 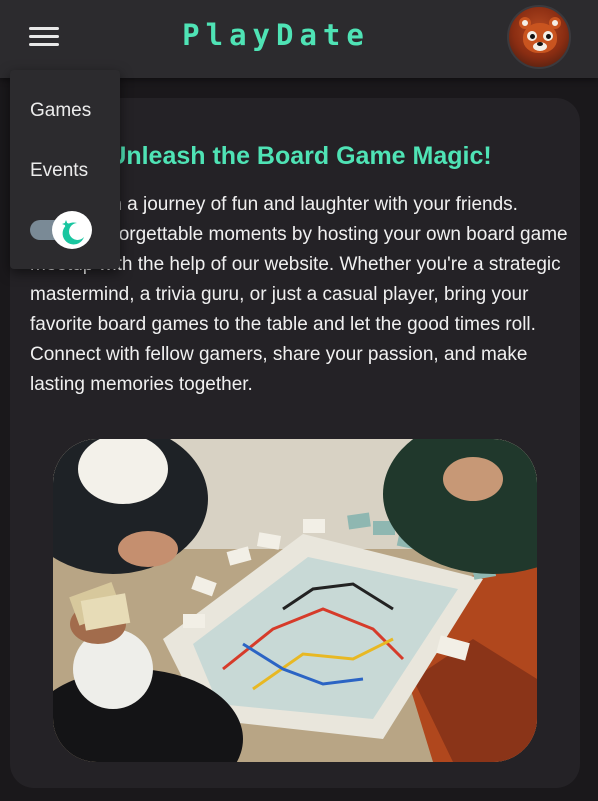 I want to click on top-bar: PlayDate, so click(x=299, y=39).